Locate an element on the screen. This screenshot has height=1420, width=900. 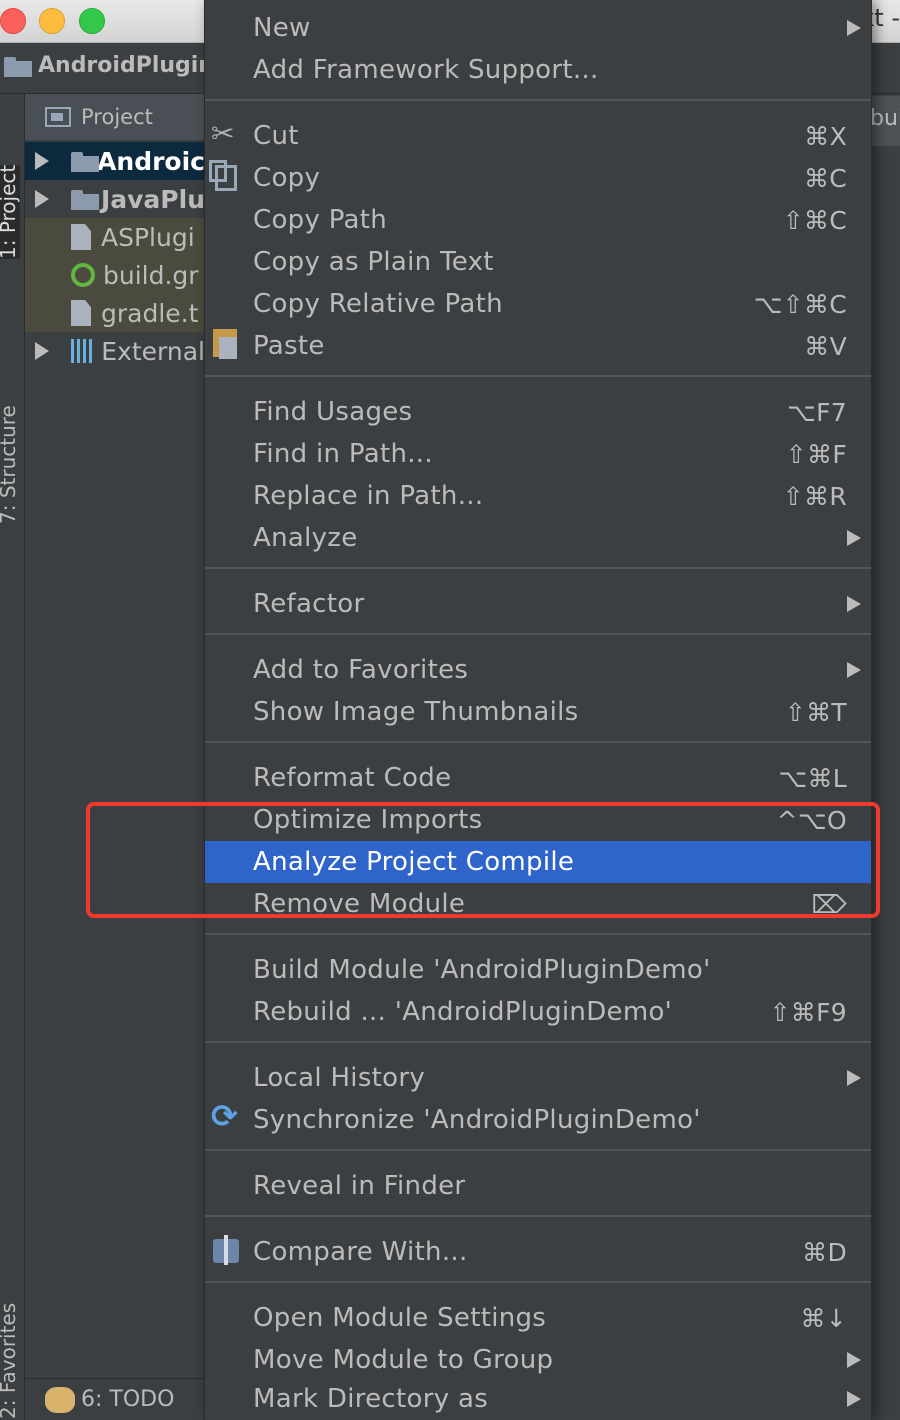
project-view-icon is located at coordinates (58, 117).